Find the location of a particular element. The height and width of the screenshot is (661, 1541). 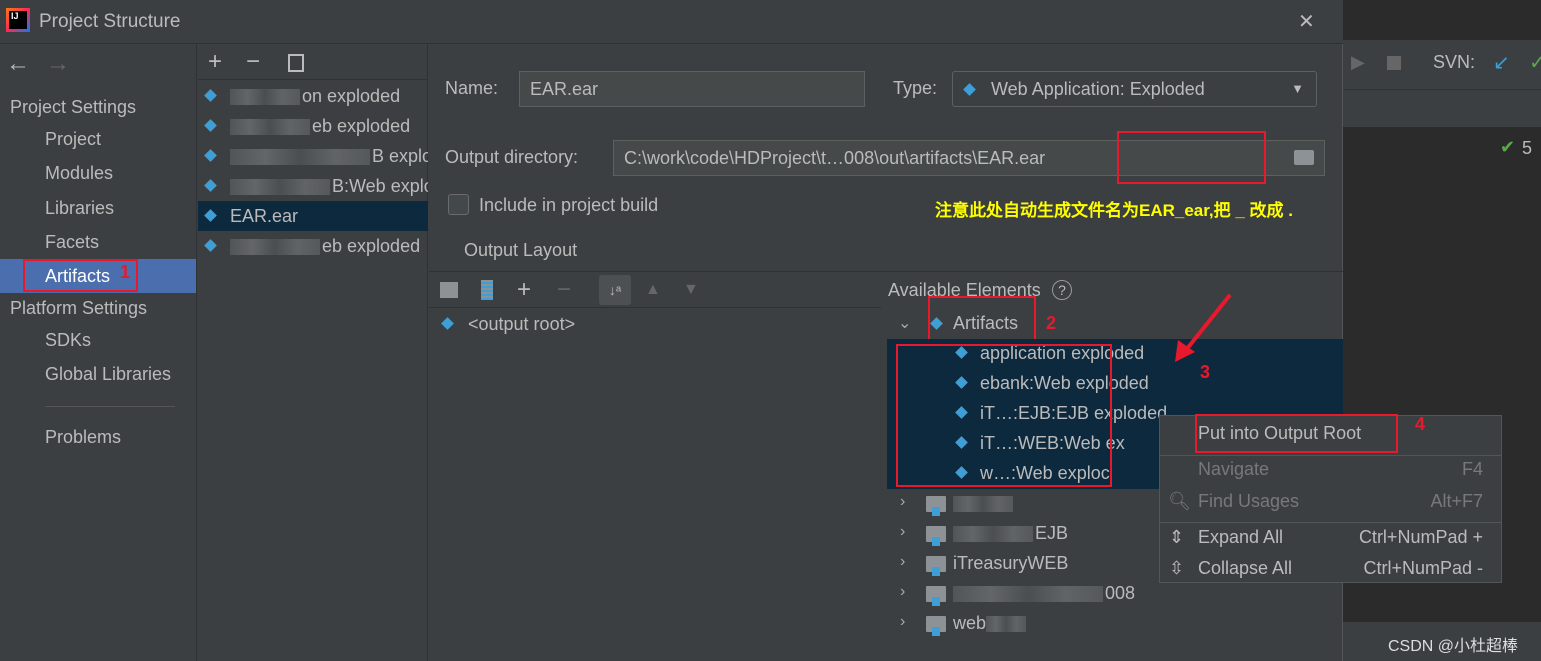

list-item: B exploded is located at coordinates (313, 156).